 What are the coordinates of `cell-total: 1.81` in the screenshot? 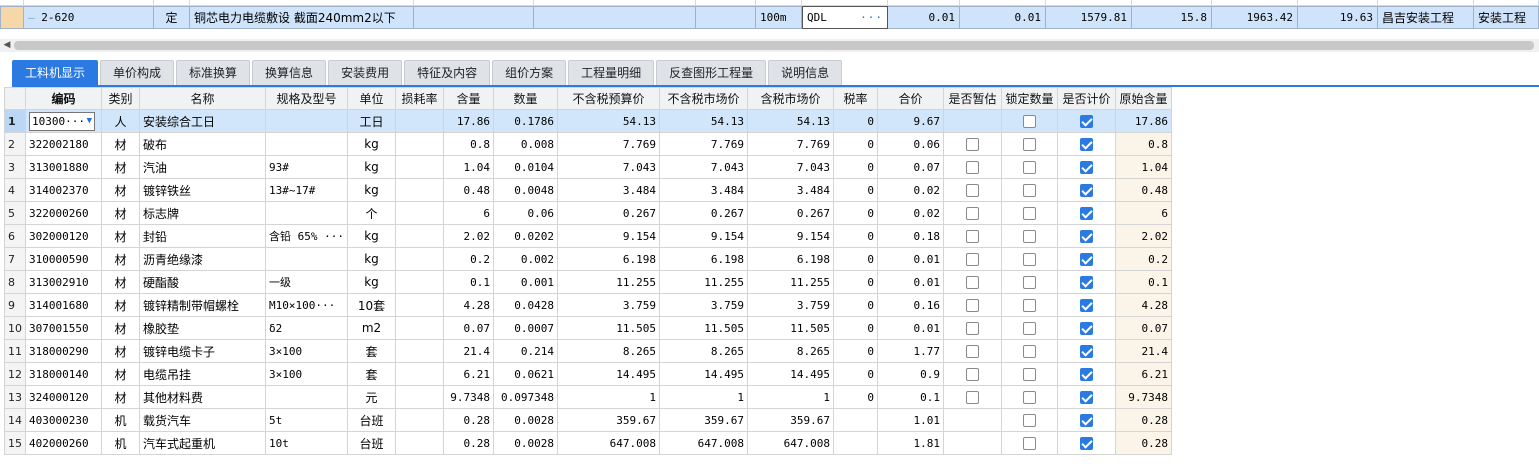 It's located at (910, 443).